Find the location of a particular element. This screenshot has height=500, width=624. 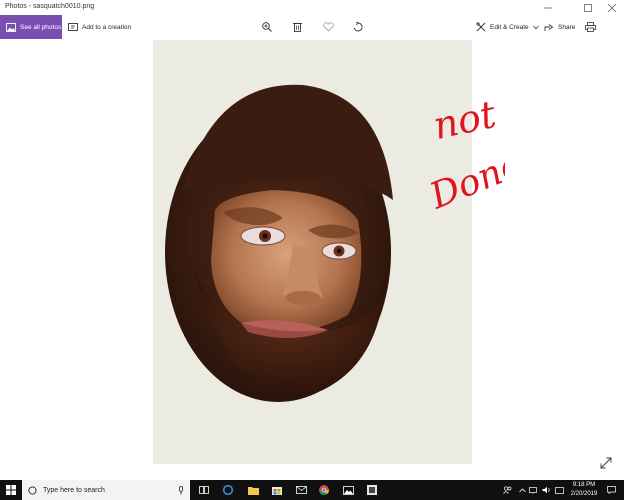

rotate-button is located at coordinates (358, 27).